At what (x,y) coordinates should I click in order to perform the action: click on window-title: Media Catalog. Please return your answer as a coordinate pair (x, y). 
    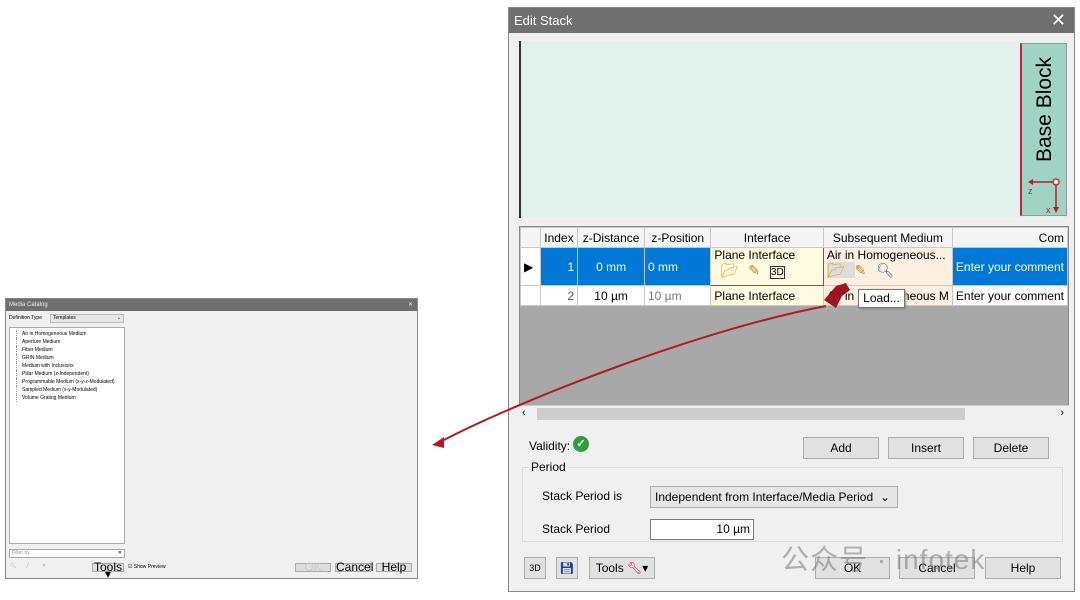
    Looking at the image, I should click on (28, 305).